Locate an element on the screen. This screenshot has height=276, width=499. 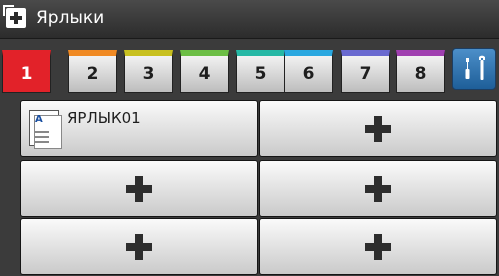
title-bar: Ярлыки is located at coordinates (249, 19).